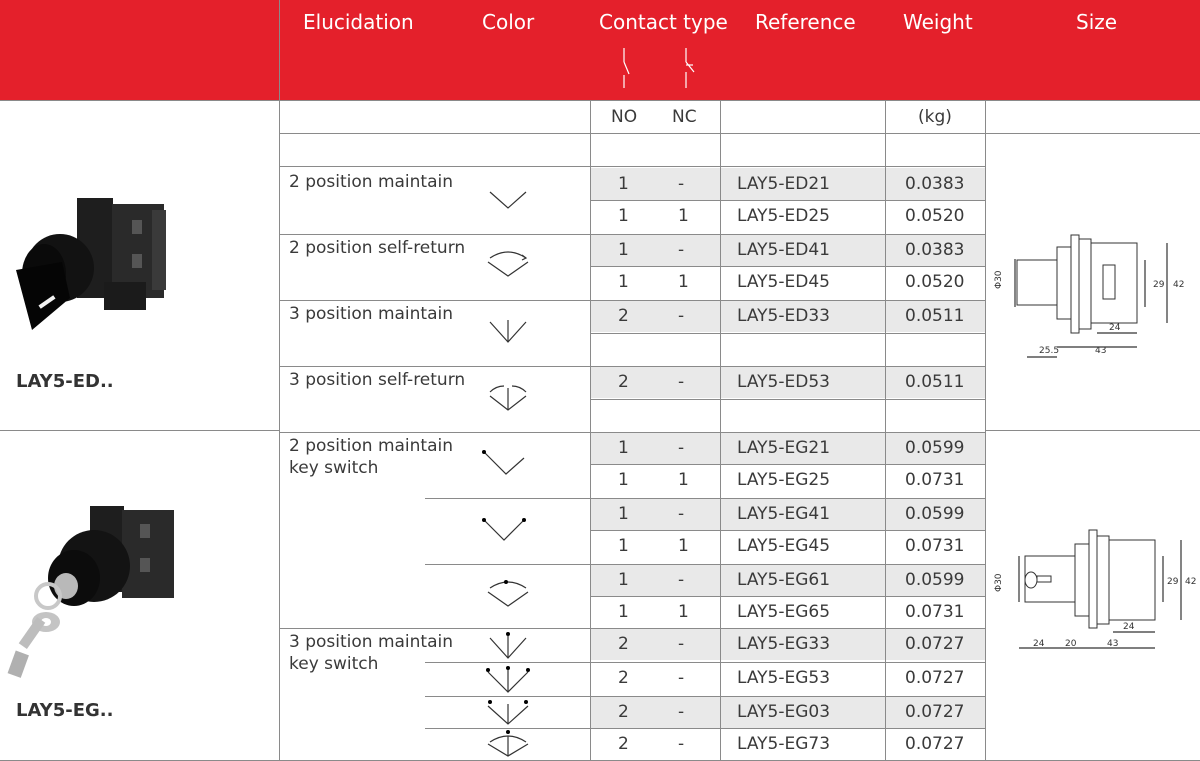  Describe the element at coordinates (65, 381) in the screenshot. I see `product-label-ed: LAY5-ED..` at that location.